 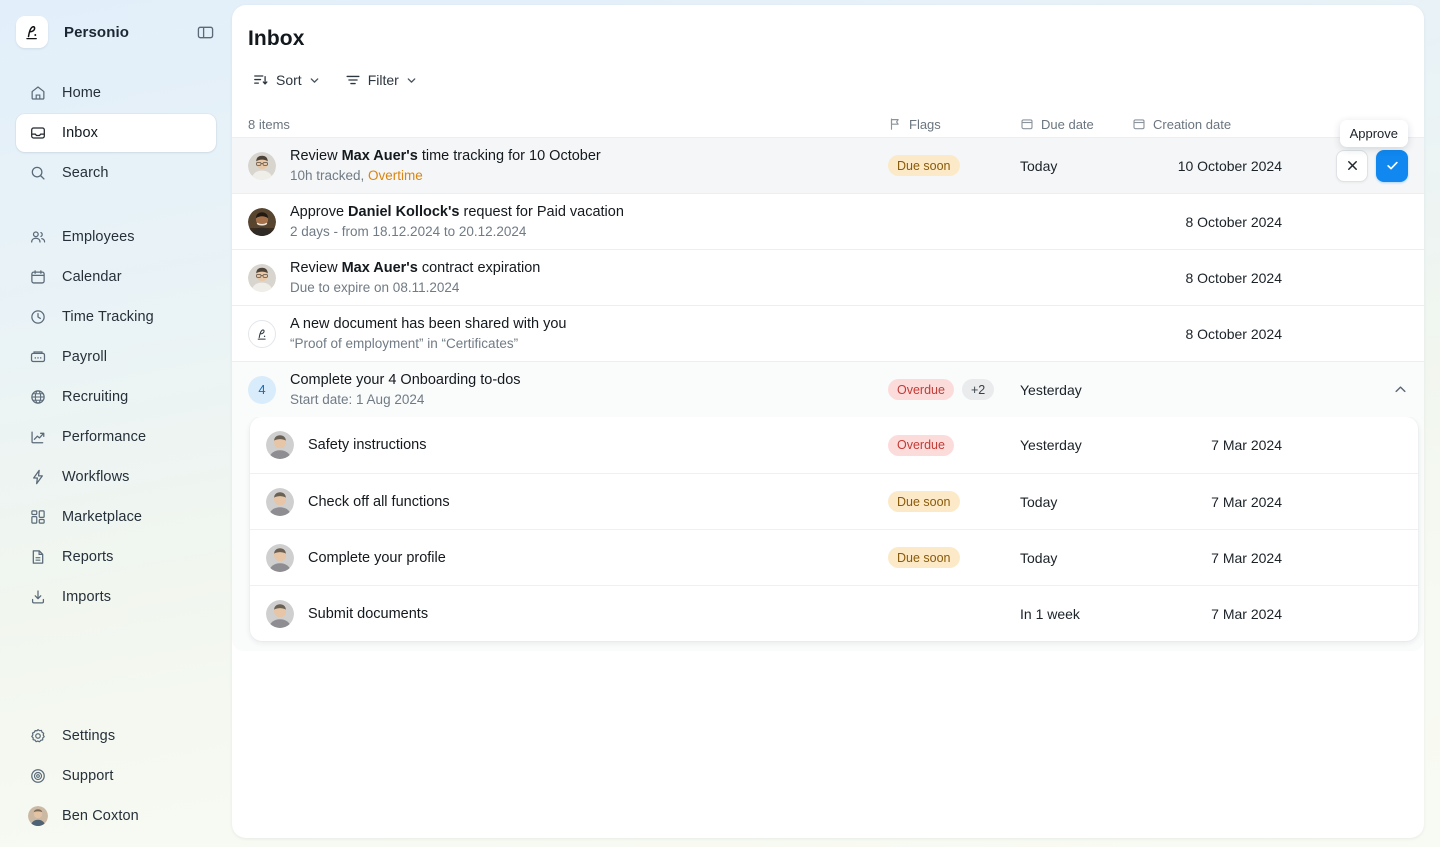 What do you see at coordinates (353, 80) in the screenshot?
I see `filter-icon` at bounding box center [353, 80].